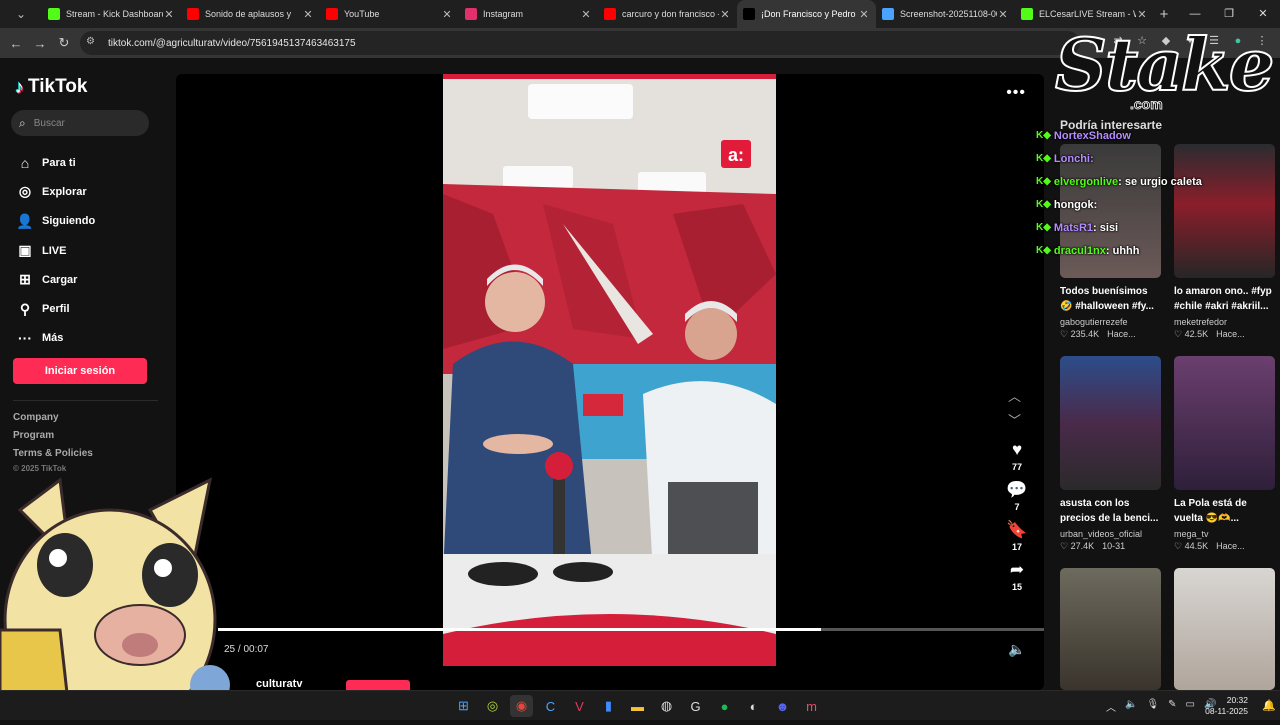 This screenshot has height=725, width=1280. I want to click on share-icon: ➦, so click(1017, 569).